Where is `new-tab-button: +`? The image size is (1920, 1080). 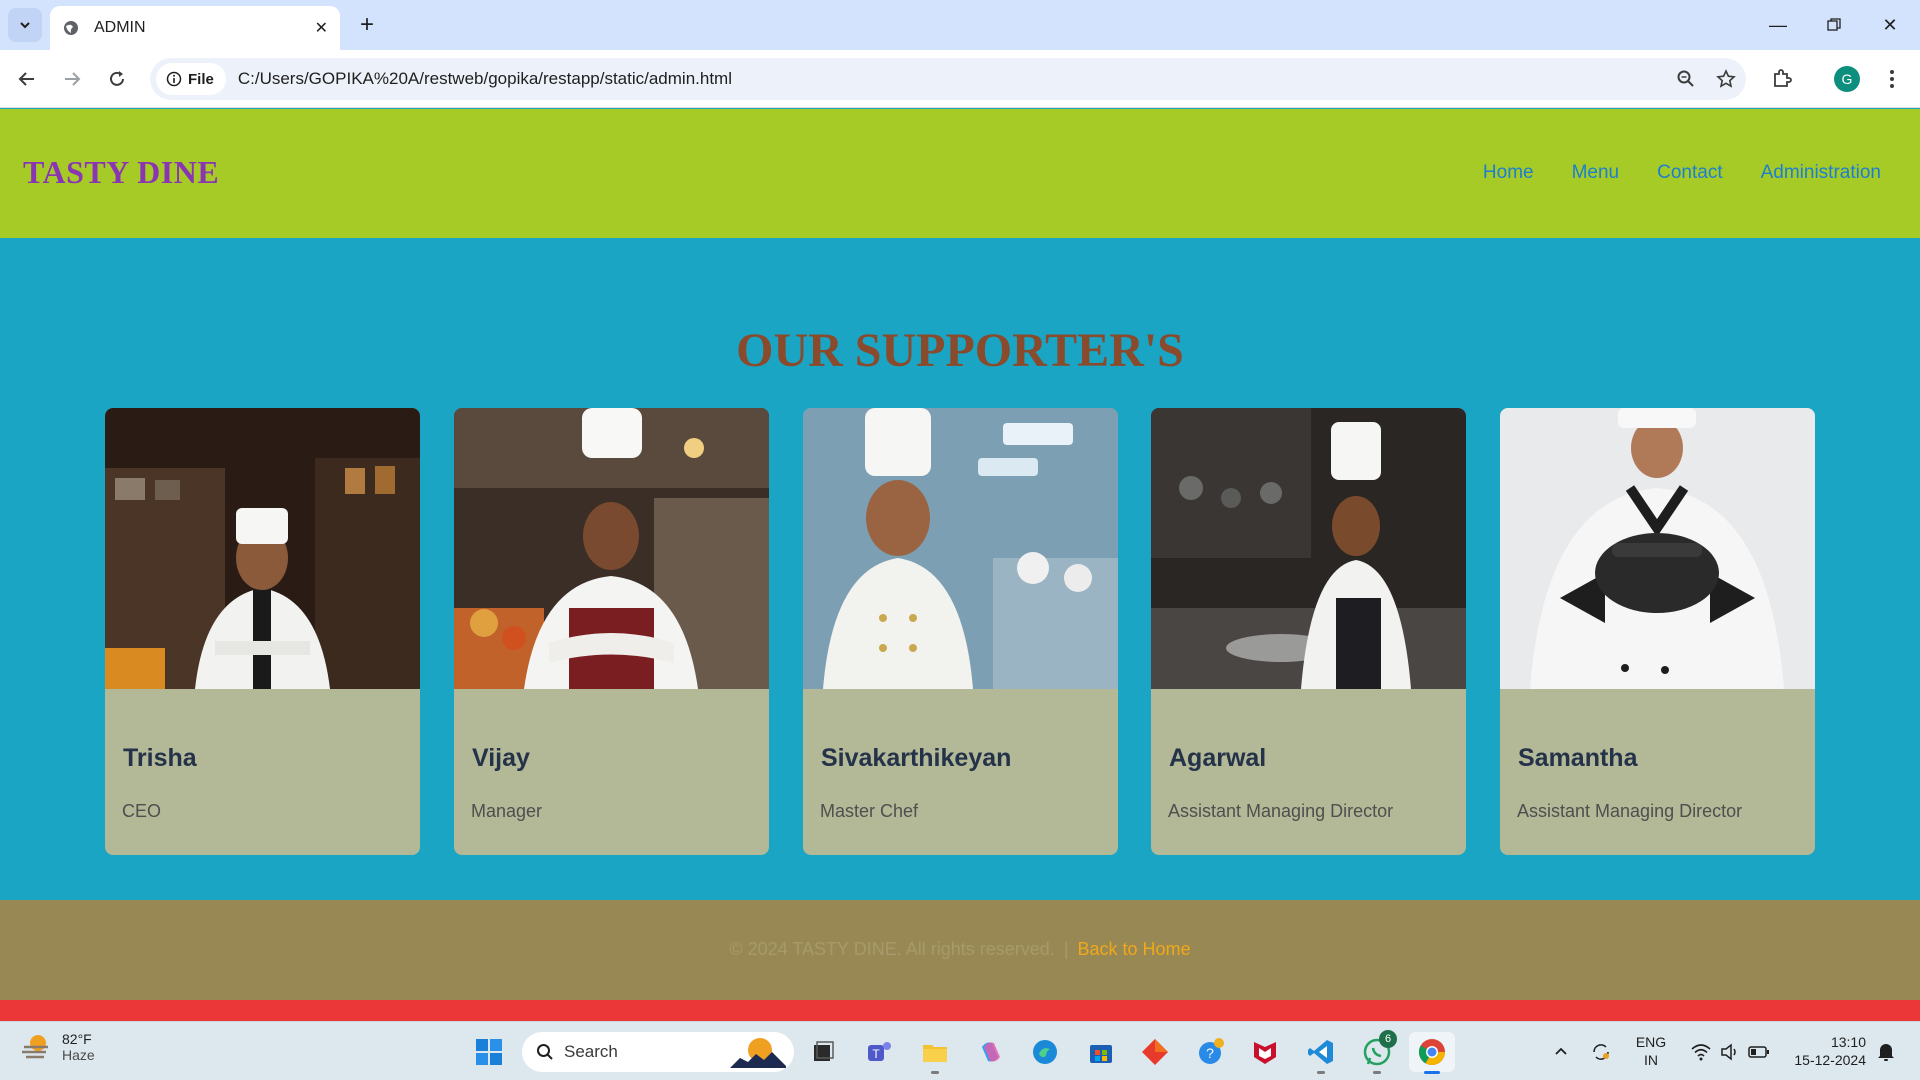
new-tab-button: + is located at coordinates (367, 25).